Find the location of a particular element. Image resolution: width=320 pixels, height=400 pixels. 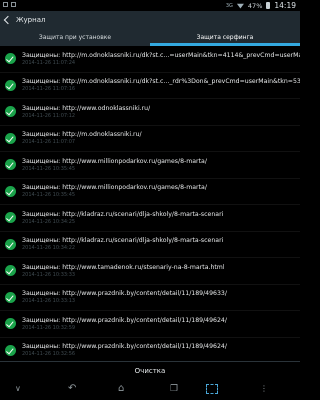

signal-3g-icon: 3G is located at coordinates (229, 5).